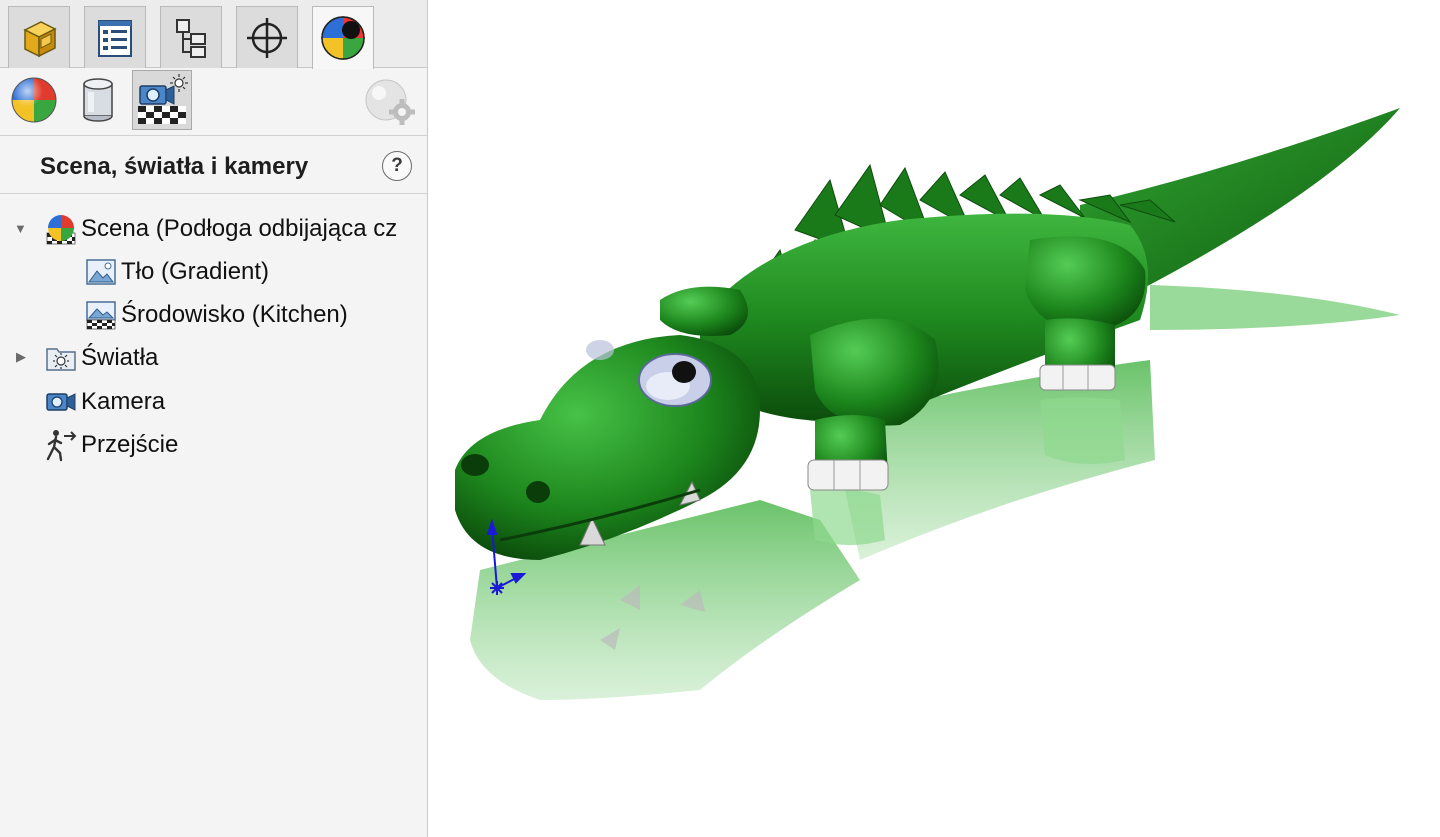 The width and height of the screenshot is (1440, 837). What do you see at coordinates (20, 228) in the screenshot?
I see `collapse-arrow-icon: ▼` at bounding box center [20, 228].